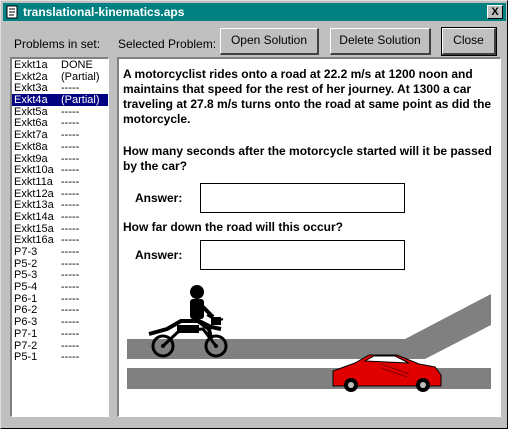 The height and width of the screenshot is (429, 508). What do you see at coordinates (60, 112) in the screenshot?
I see `problem-list-item: Exkt5a -----` at bounding box center [60, 112].